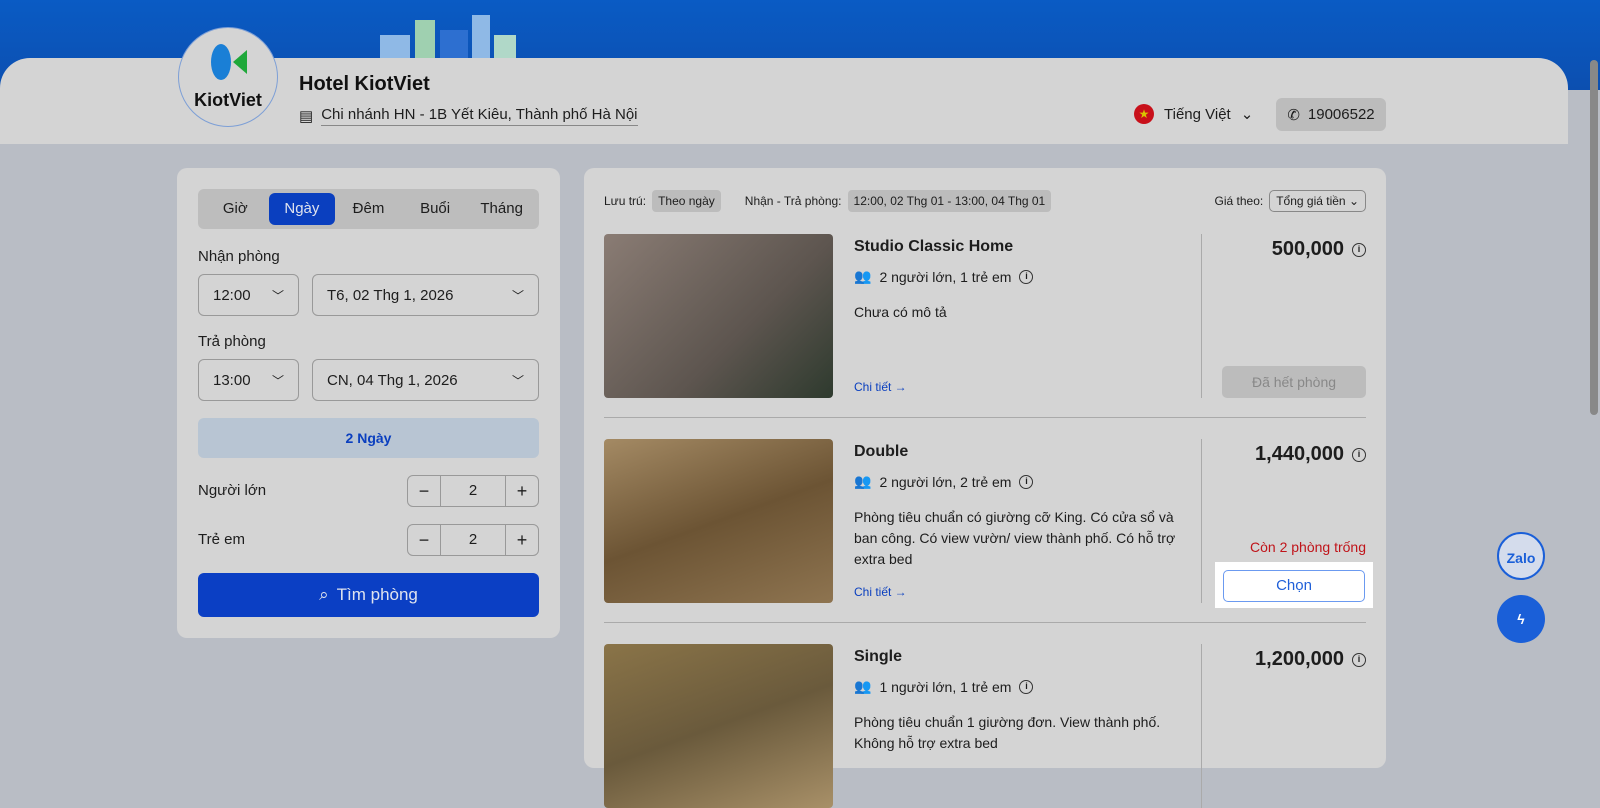 Image resolution: width=1600 pixels, height=808 pixels. I want to click on building-icon: ▤, so click(306, 116).